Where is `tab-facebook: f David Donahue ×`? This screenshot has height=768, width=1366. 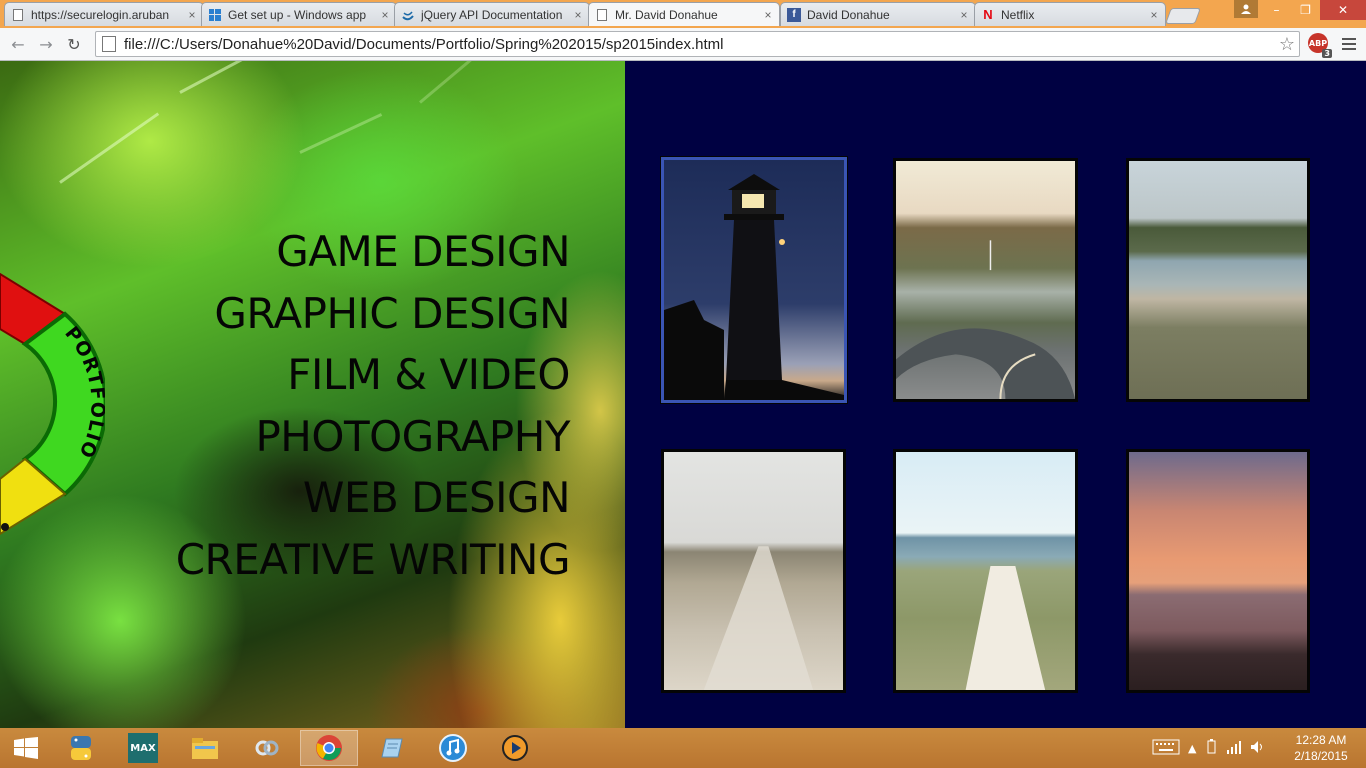
tab-facebook: f David Donahue × is located at coordinates (878, 14).